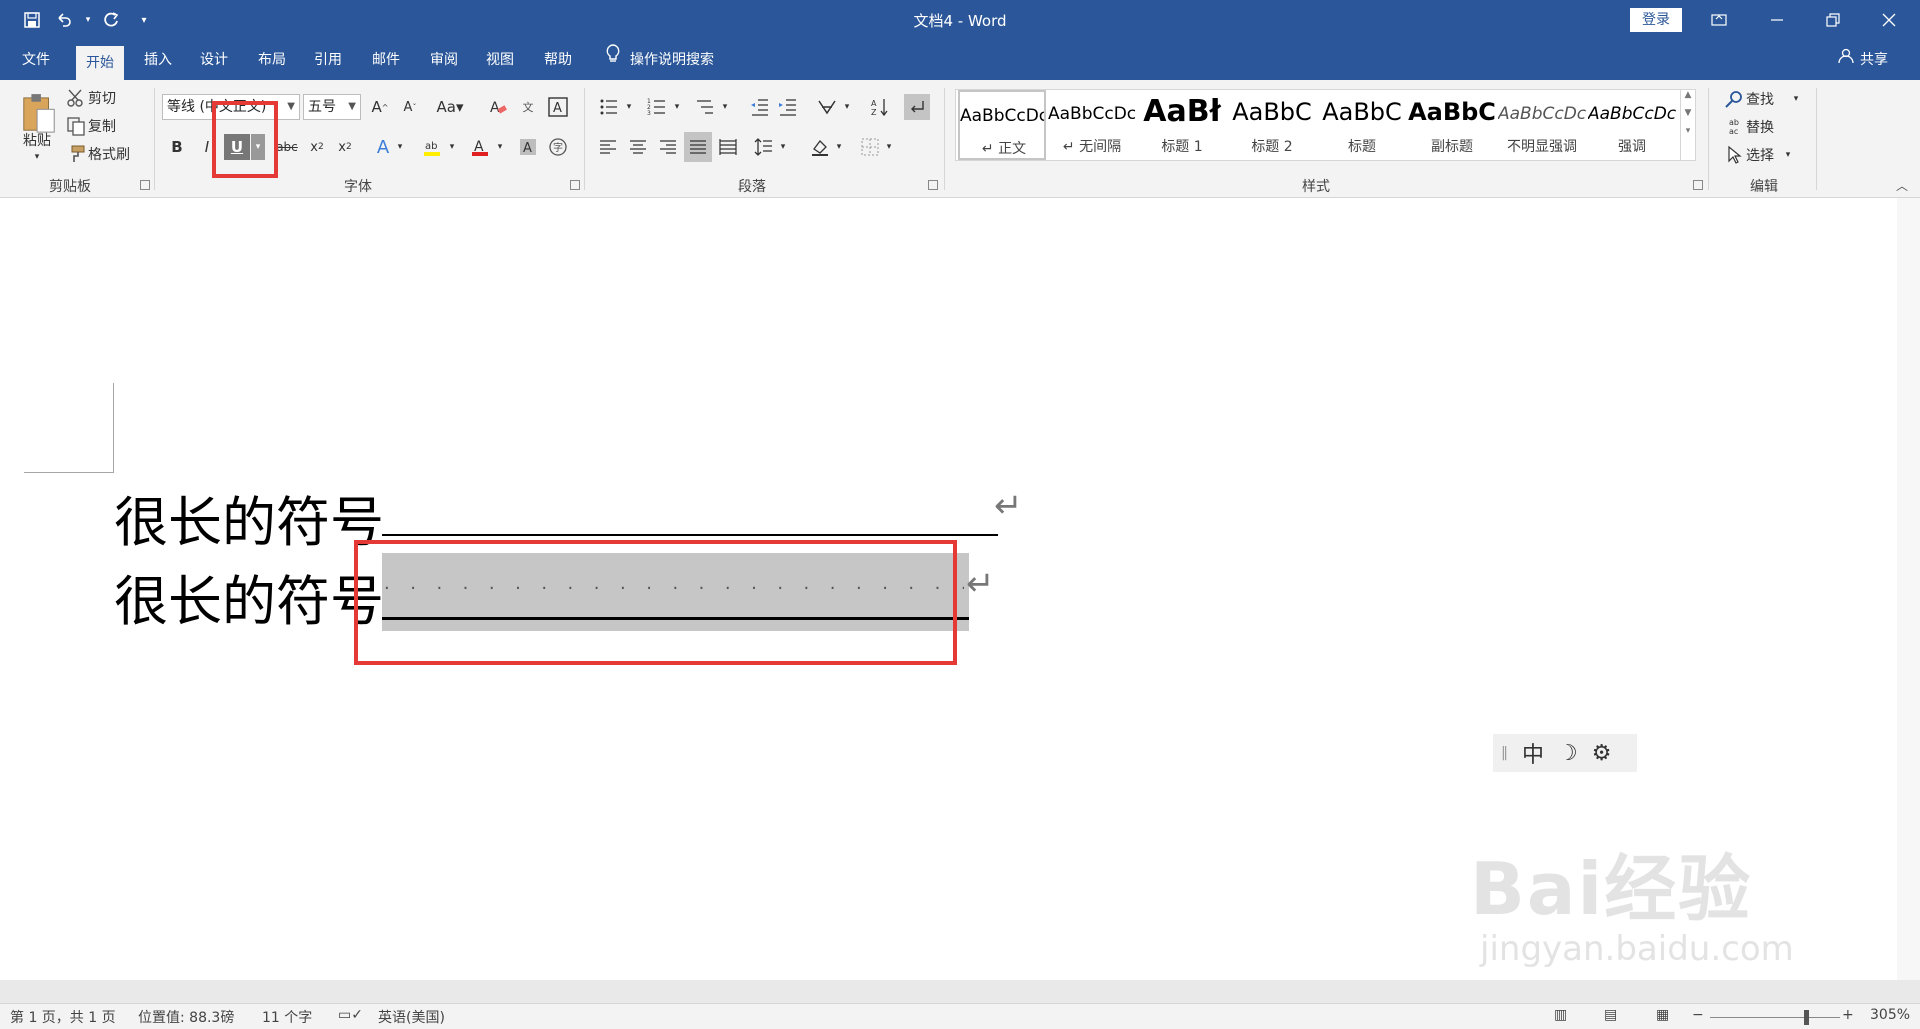 This screenshot has height=1029, width=1920. Describe the element at coordinates (37, 157) in the screenshot. I see `paste-dropdown-icon: ▾` at that location.